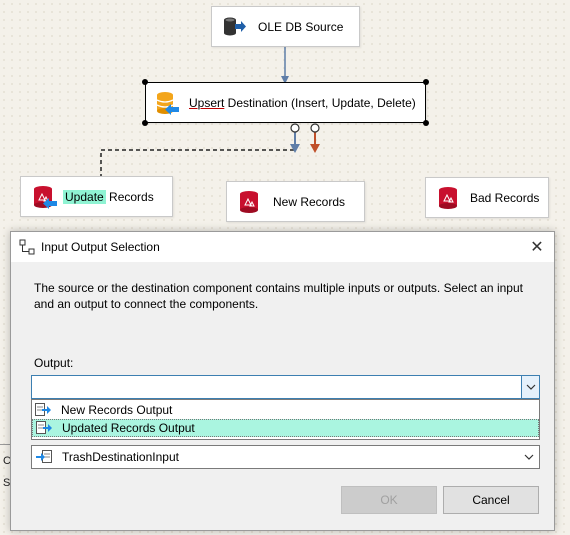  What do you see at coordinates (117, 409) in the screenshot?
I see `option-label: New Records Output` at bounding box center [117, 409].